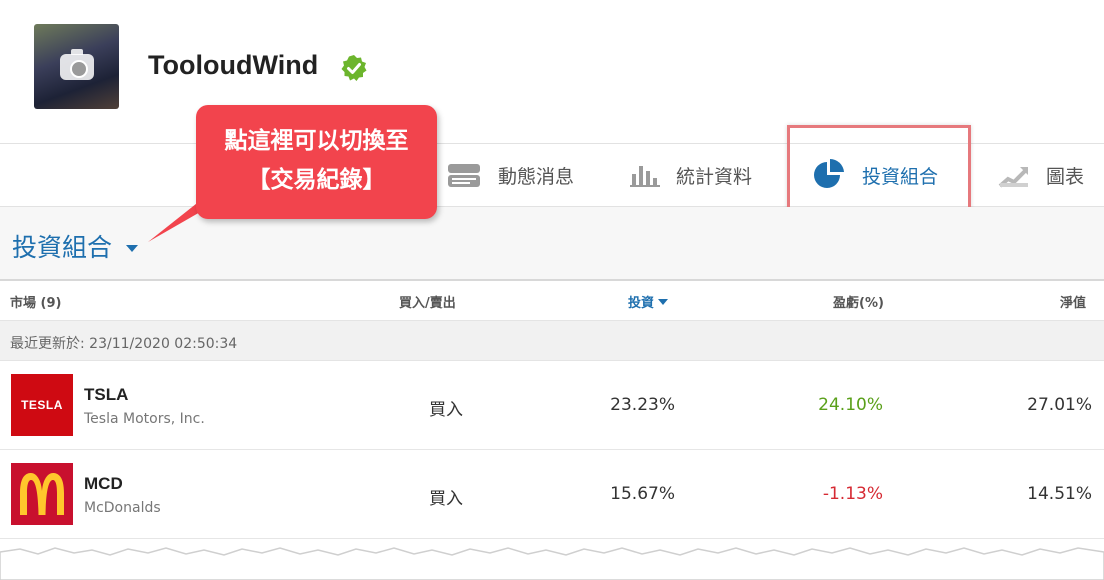 The width and height of the screenshot is (1104, 580). What do you see at coordinates (642, 405) in the screenshot?
I see `invest-value: 23.23%` at bounding box center [642, 405].